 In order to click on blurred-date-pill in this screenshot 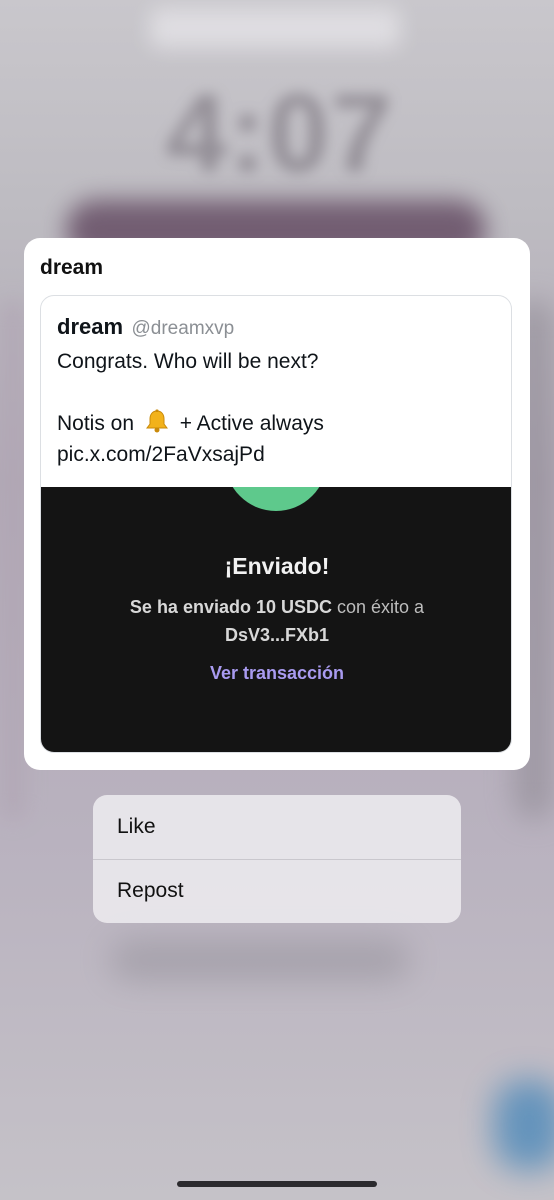, I will do `click(275, 28)`.